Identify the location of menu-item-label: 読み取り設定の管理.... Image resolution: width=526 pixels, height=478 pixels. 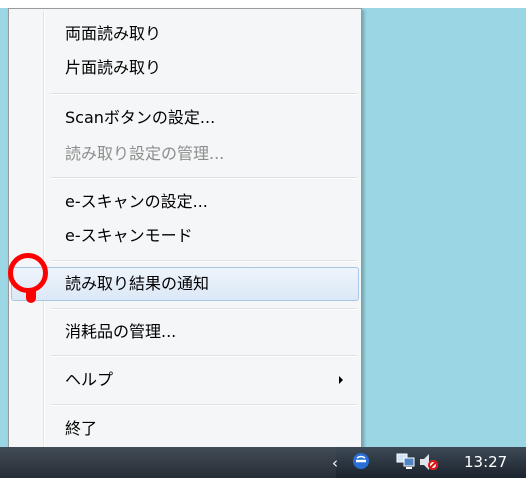
(145, 153).